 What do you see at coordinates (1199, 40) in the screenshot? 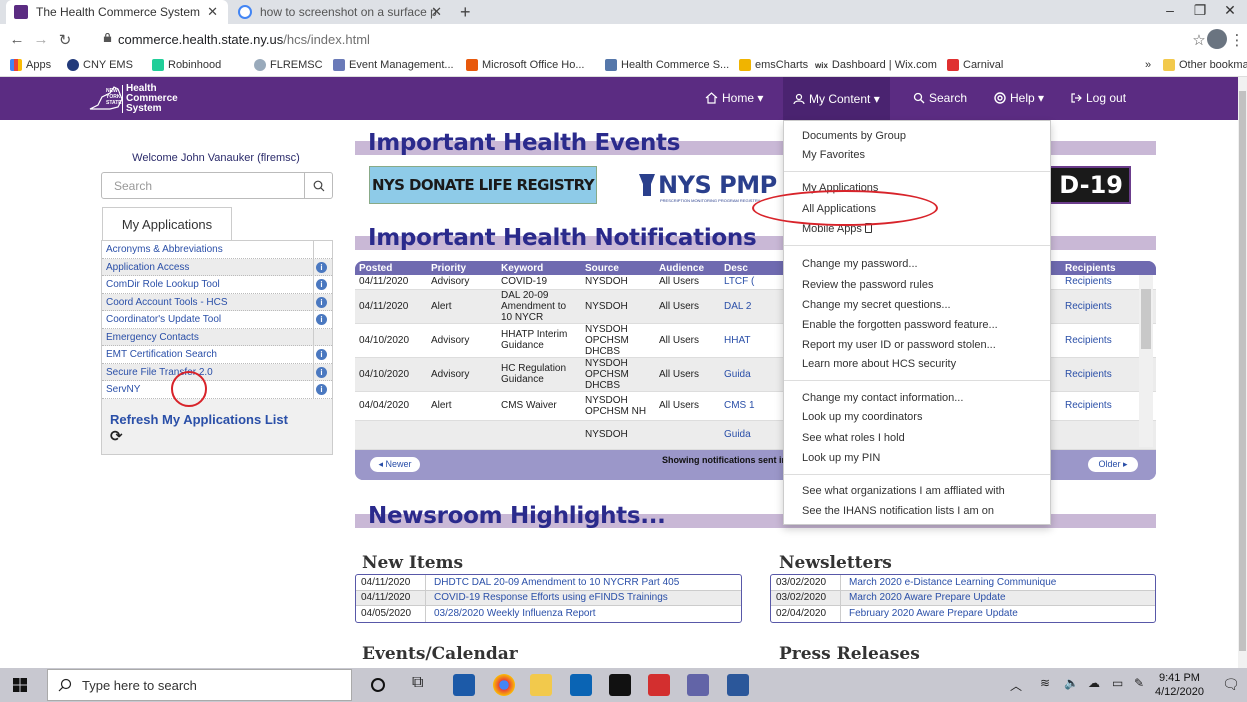
I see `bookmark-star-icon: ☆` at bounding box center [1199, 40].